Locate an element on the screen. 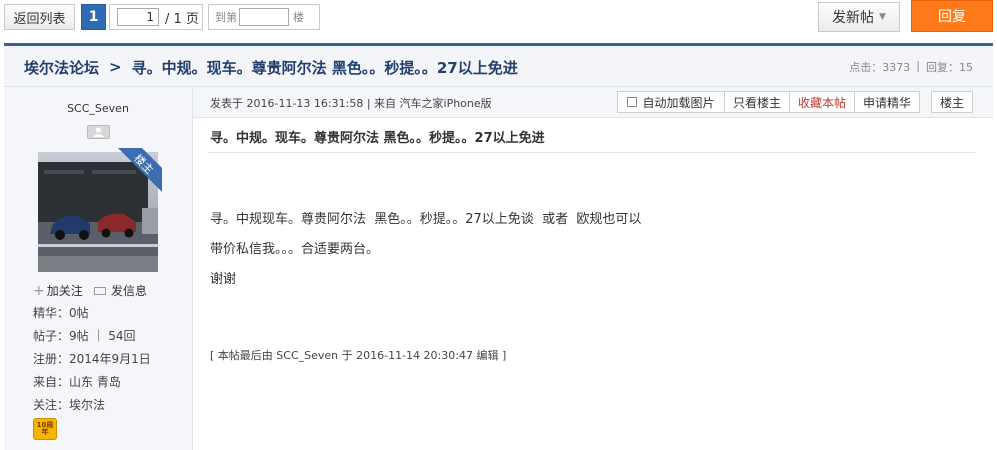 The image size is (997, 450). thread-title: 寻。中规。现车。尊贵阿尔法 黑色。。秒提。。27以上免进 is located at coordinates (324, 67).